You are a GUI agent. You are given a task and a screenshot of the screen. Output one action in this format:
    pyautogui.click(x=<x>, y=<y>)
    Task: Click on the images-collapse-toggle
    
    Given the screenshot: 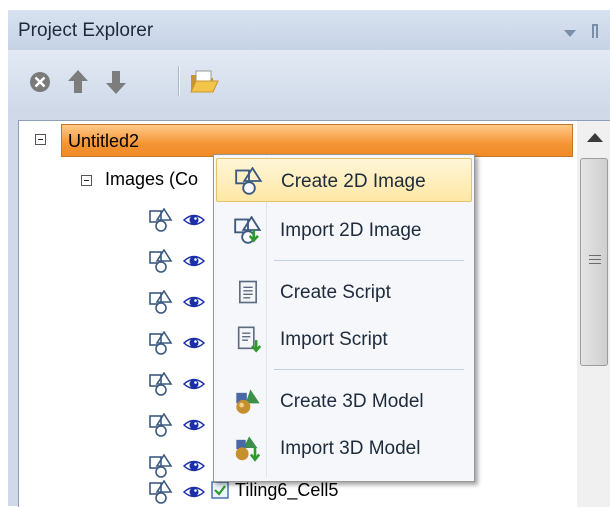 What is the action you would take?
    pyautogui.click(x=86, y=180)
    